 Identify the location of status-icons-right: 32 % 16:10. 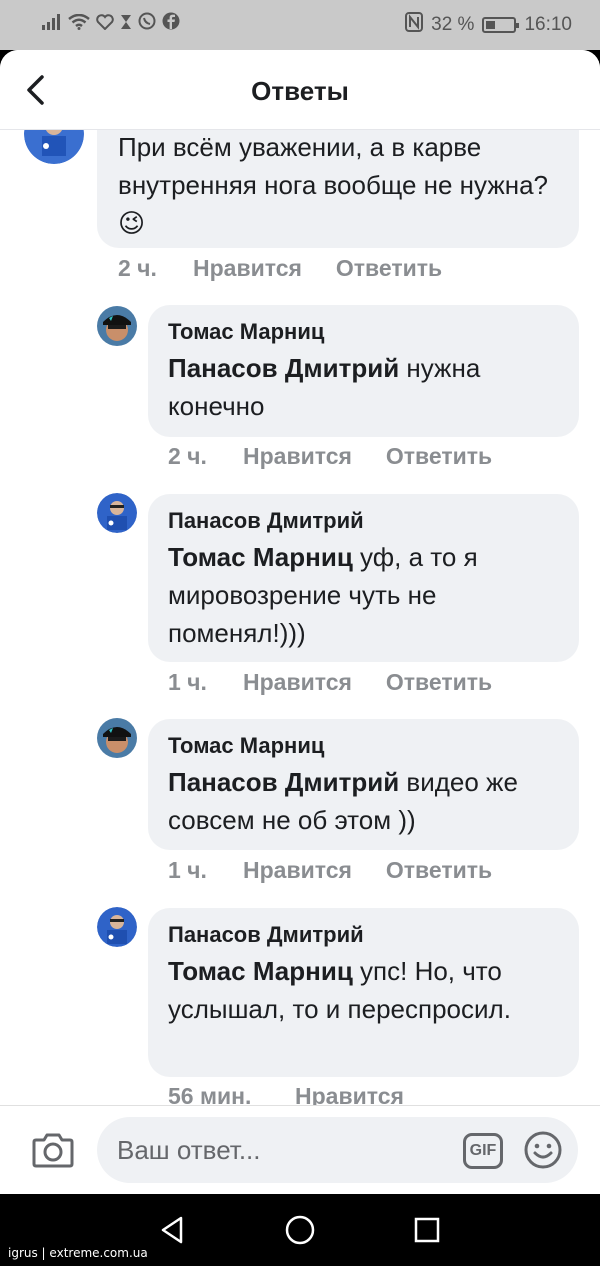
(488, 25).